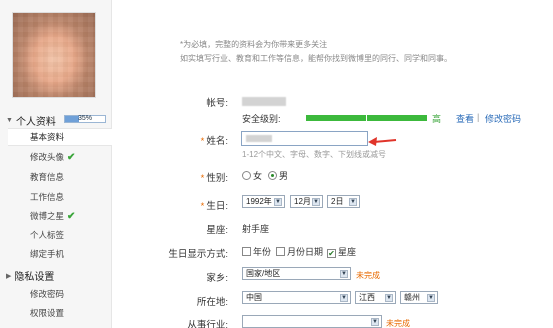 This screenshot has width=553, height=328. I want to click on chevron-down-icon: ▼, so click(9, 120).